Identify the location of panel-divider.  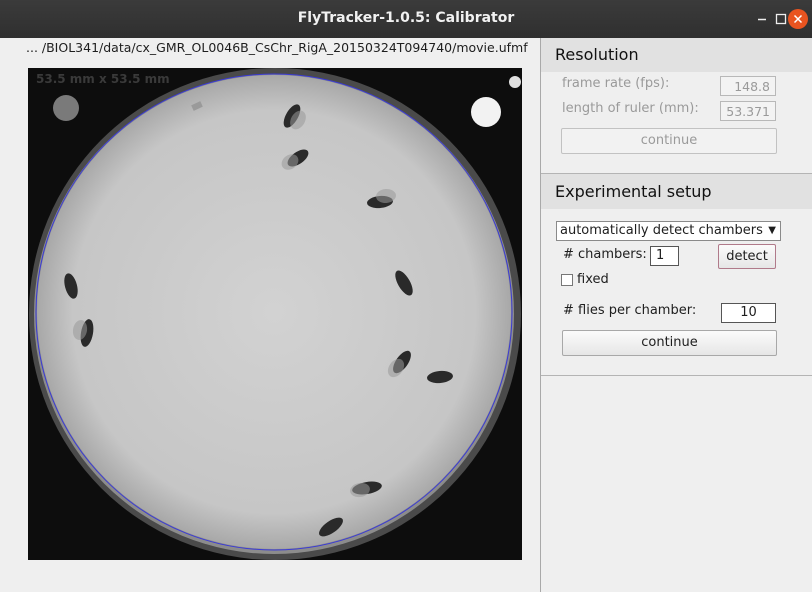
(540, 315).